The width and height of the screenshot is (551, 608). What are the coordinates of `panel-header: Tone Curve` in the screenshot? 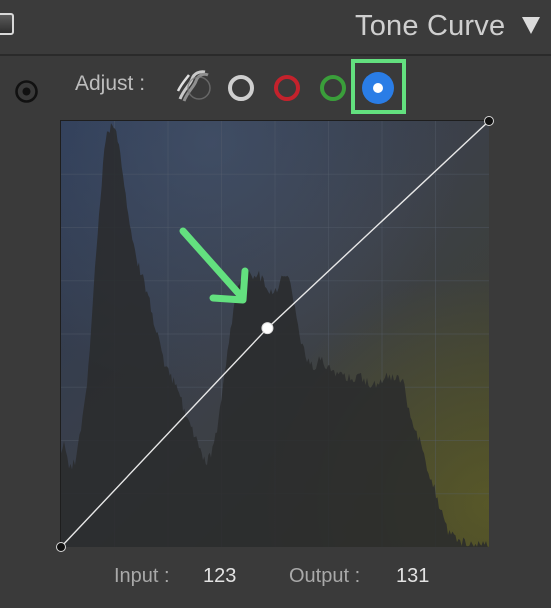 It's located at (275, 28).